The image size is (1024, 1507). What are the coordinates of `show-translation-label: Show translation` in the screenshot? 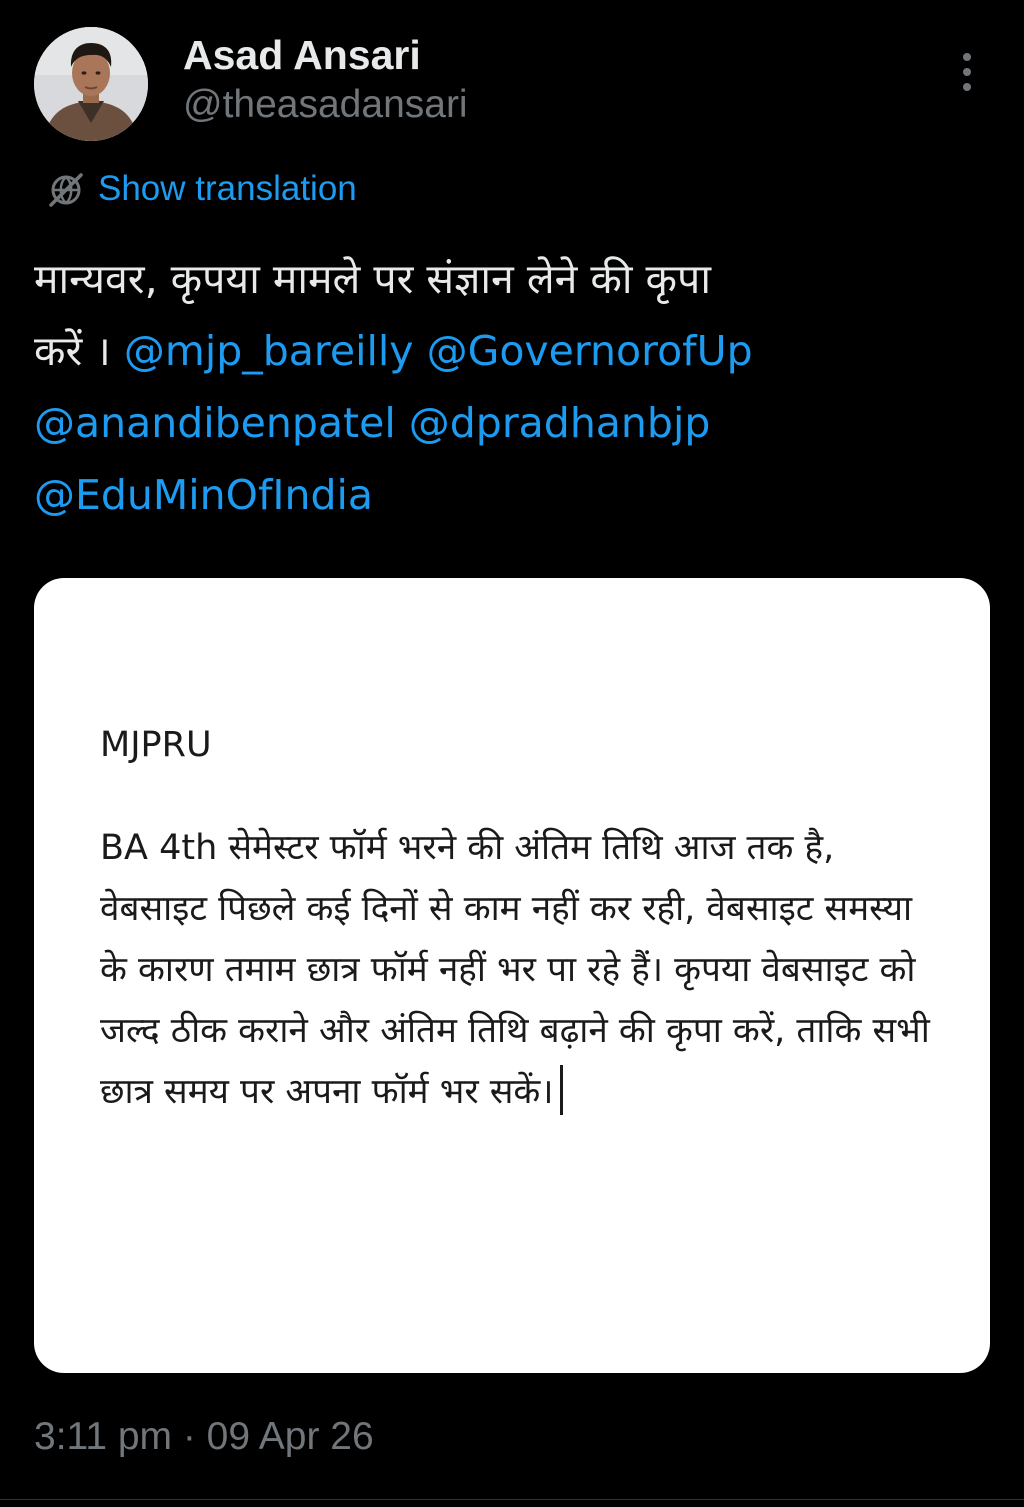 It's located at (227, 188).